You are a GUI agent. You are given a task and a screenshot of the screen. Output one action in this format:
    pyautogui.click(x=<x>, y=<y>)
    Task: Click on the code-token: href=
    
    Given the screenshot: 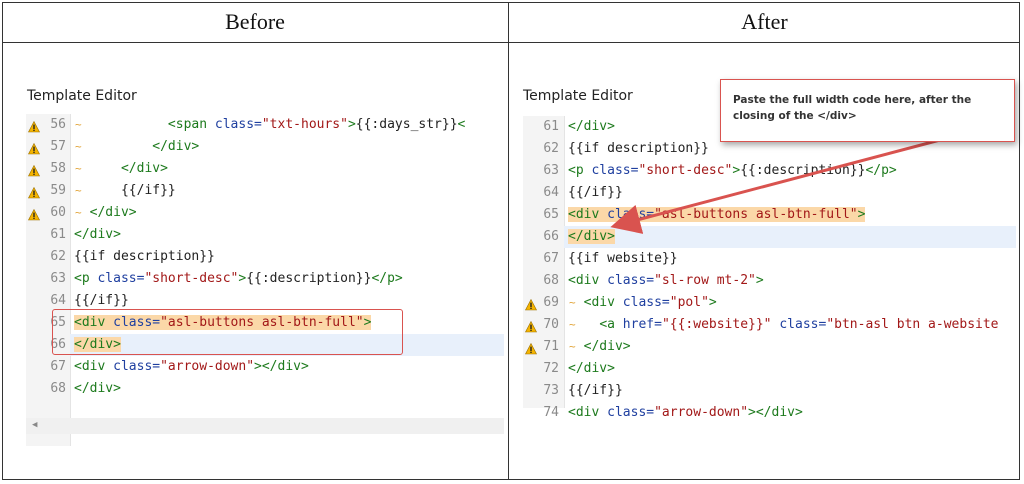 What is the action you would take?
    pyautogui.click(x=642, y=324)
    